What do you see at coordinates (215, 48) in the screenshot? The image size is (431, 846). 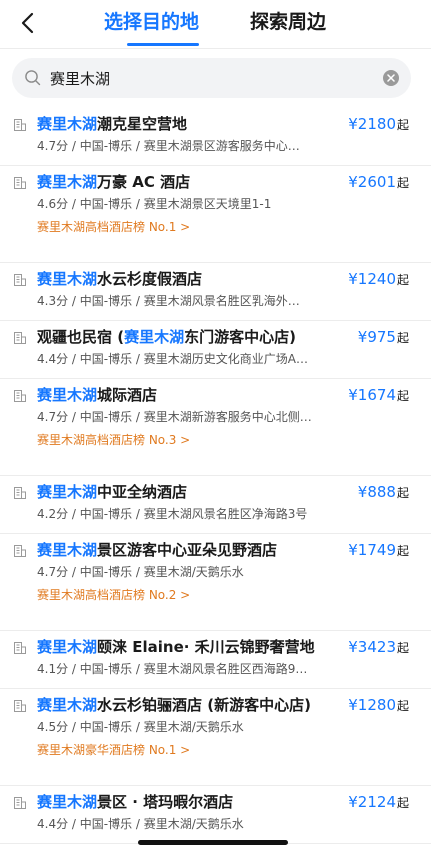 I see `header-divider` at bounding box center [215, 48].